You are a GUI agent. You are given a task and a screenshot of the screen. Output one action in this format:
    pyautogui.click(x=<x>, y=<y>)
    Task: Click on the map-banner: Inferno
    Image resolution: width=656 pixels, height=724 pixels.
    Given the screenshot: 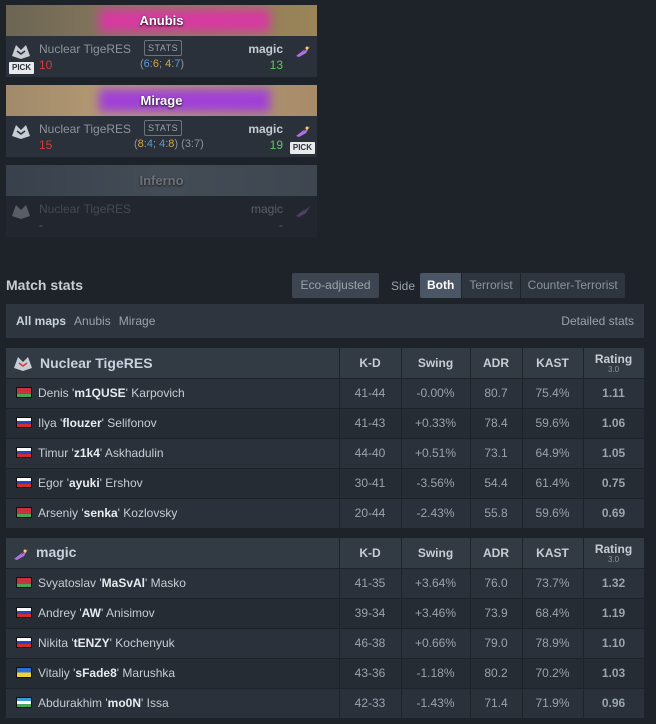 What is the action you would take?
    pyautogui.click(x=161, y=180)
    